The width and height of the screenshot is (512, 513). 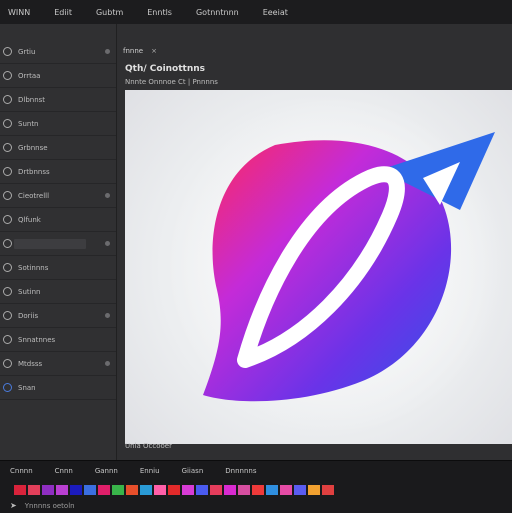 What do you see at coordinates (58, 220) in the screenshot?
I see `sidebar-item: Qlfunk` at bounding box center [58, 220].